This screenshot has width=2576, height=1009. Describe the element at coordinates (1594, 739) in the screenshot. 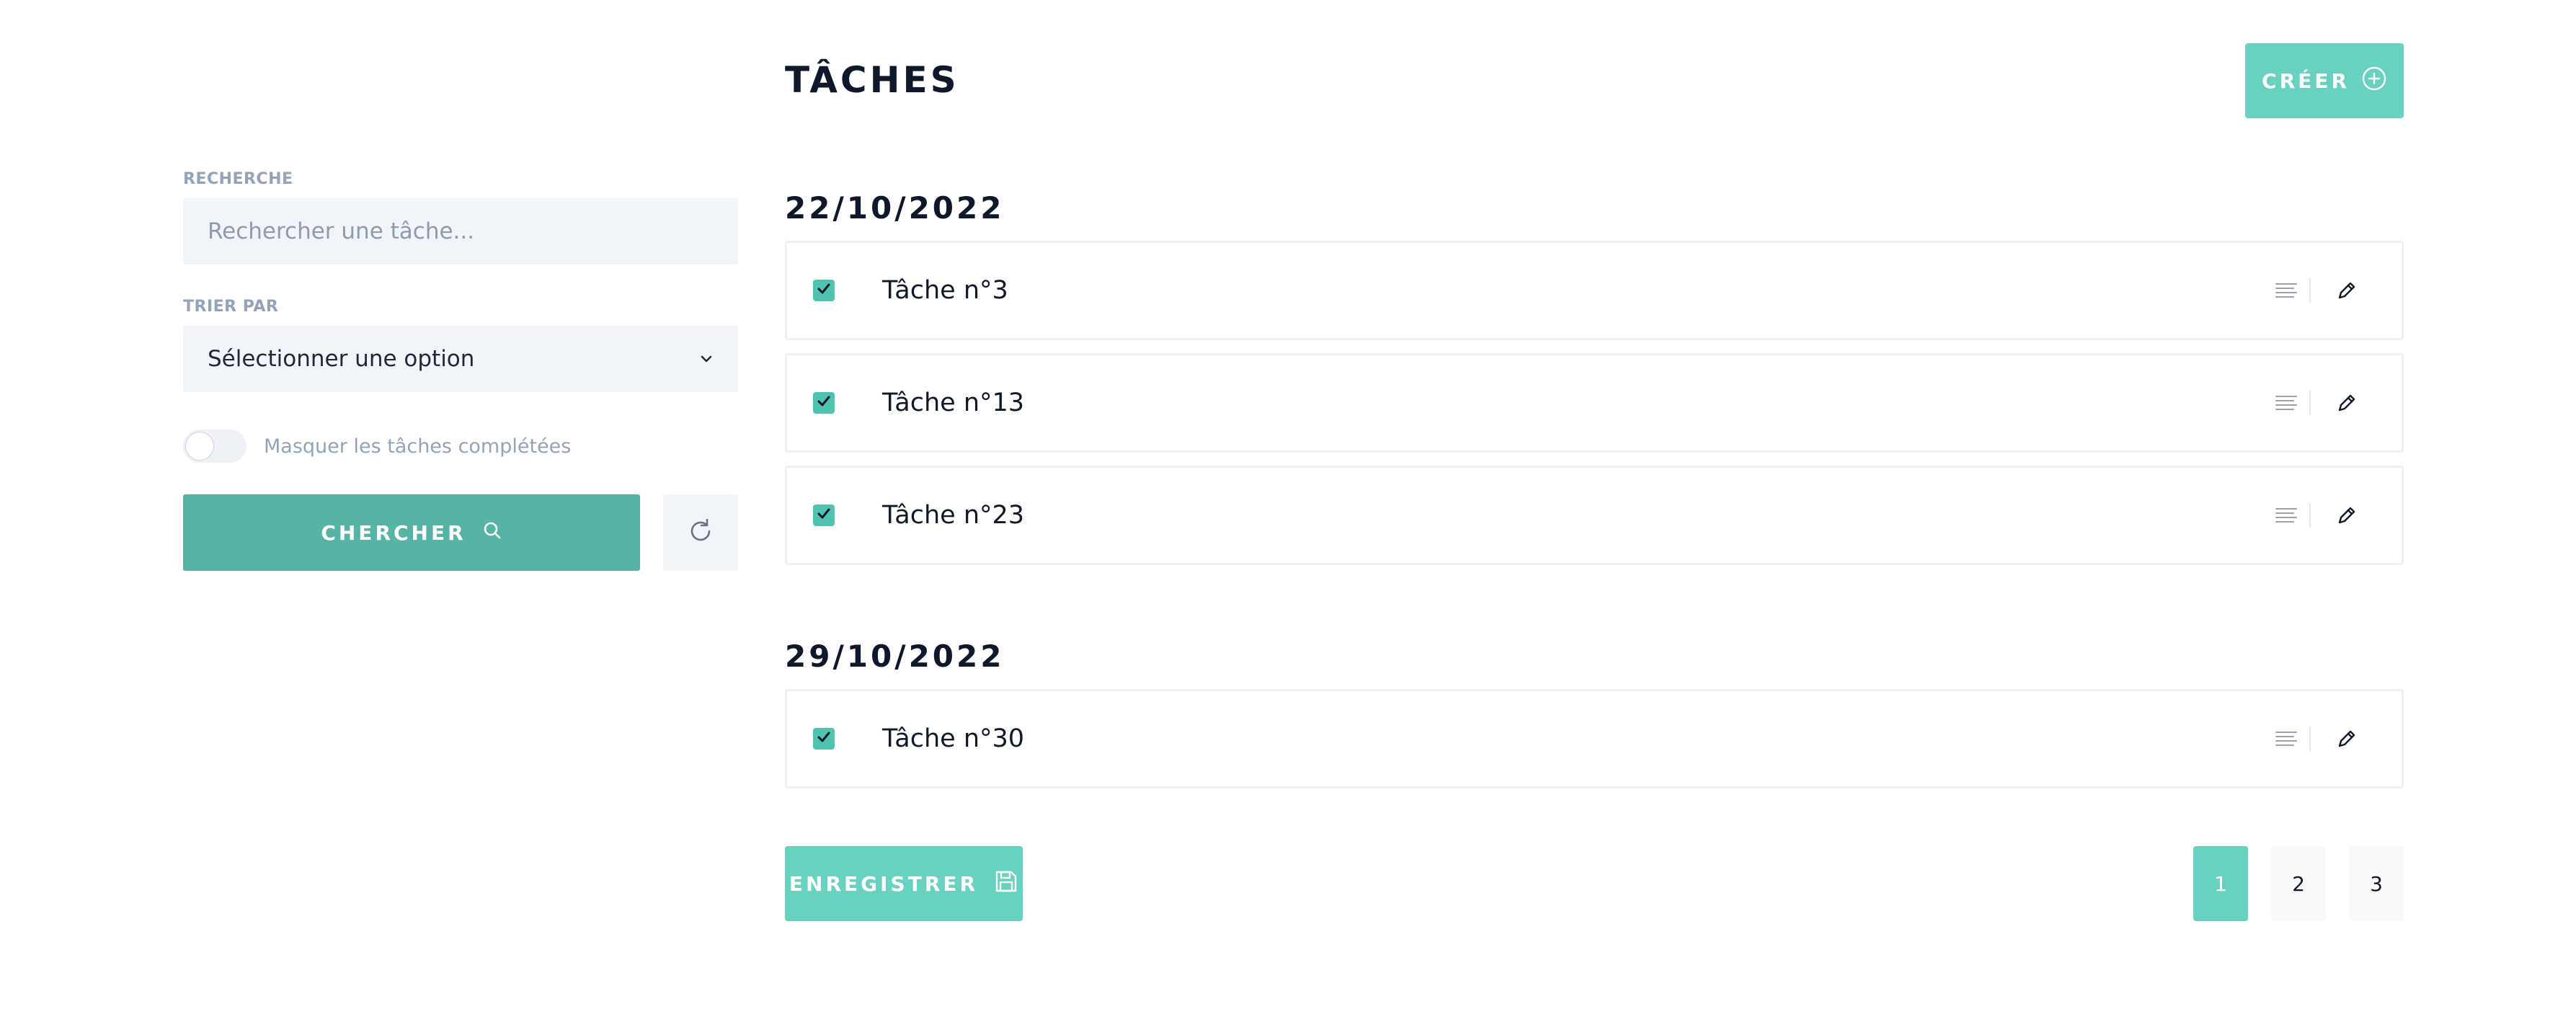

I see `task-row: Tâche n°30` at that location.